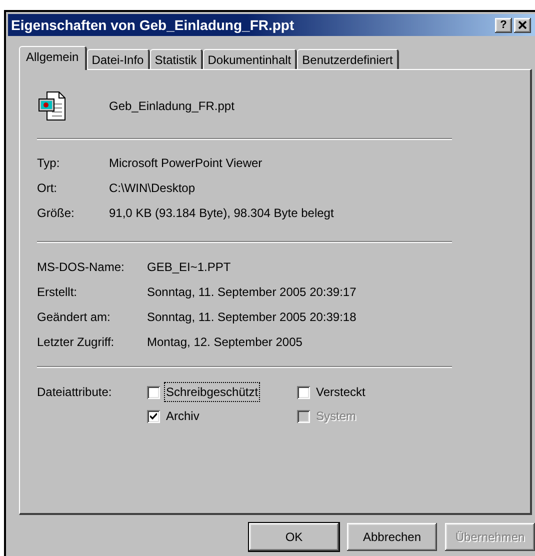 This screenshot has width=535, height=556. Describe the element at coordinates (56, 213) in the screenshot. I see `property-label: Größe:` at that location.